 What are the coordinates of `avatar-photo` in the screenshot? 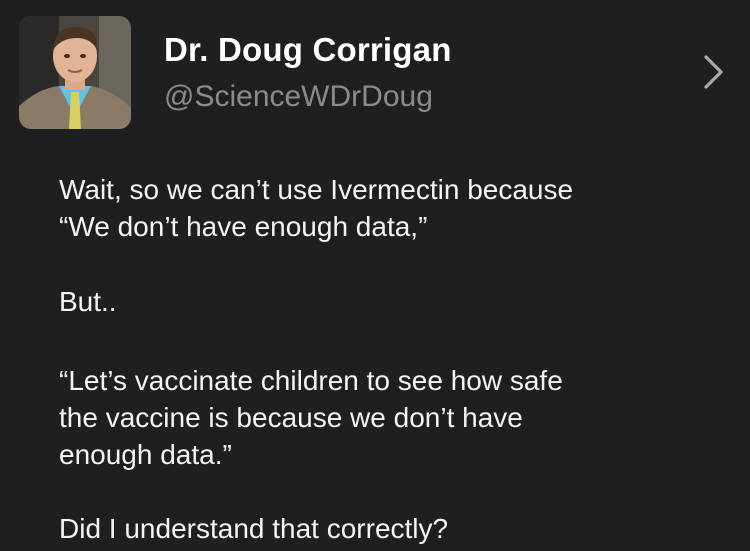 It's located at (75, 72).